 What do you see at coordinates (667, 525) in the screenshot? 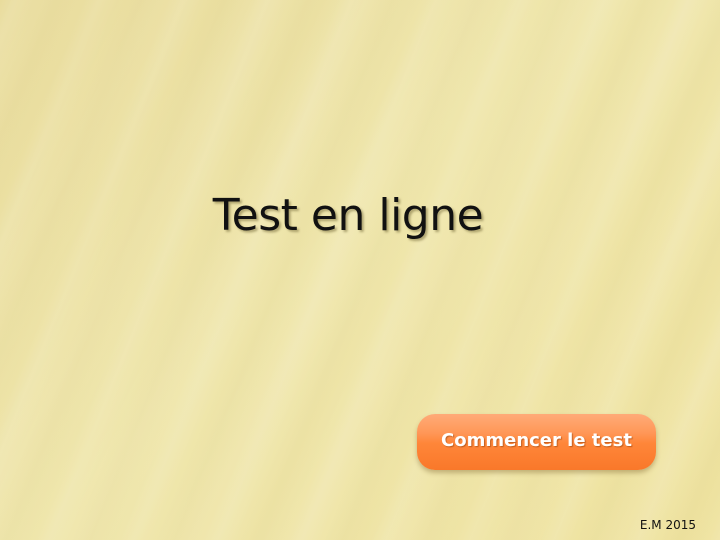
I see `credit-text: E.M 2015` at bounding box center [667, 525].